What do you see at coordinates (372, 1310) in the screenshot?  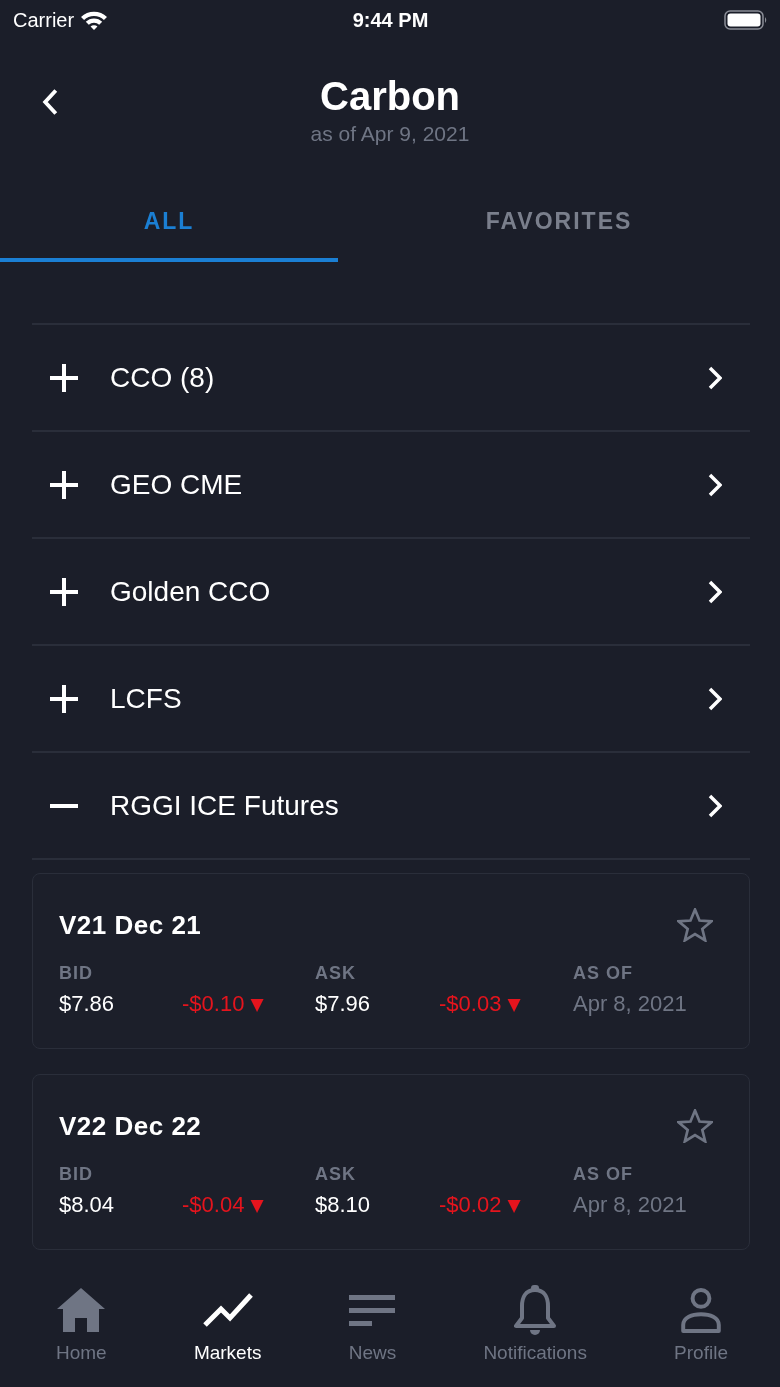 I see `text-lines-icon` at bounding box center [372, 1310].